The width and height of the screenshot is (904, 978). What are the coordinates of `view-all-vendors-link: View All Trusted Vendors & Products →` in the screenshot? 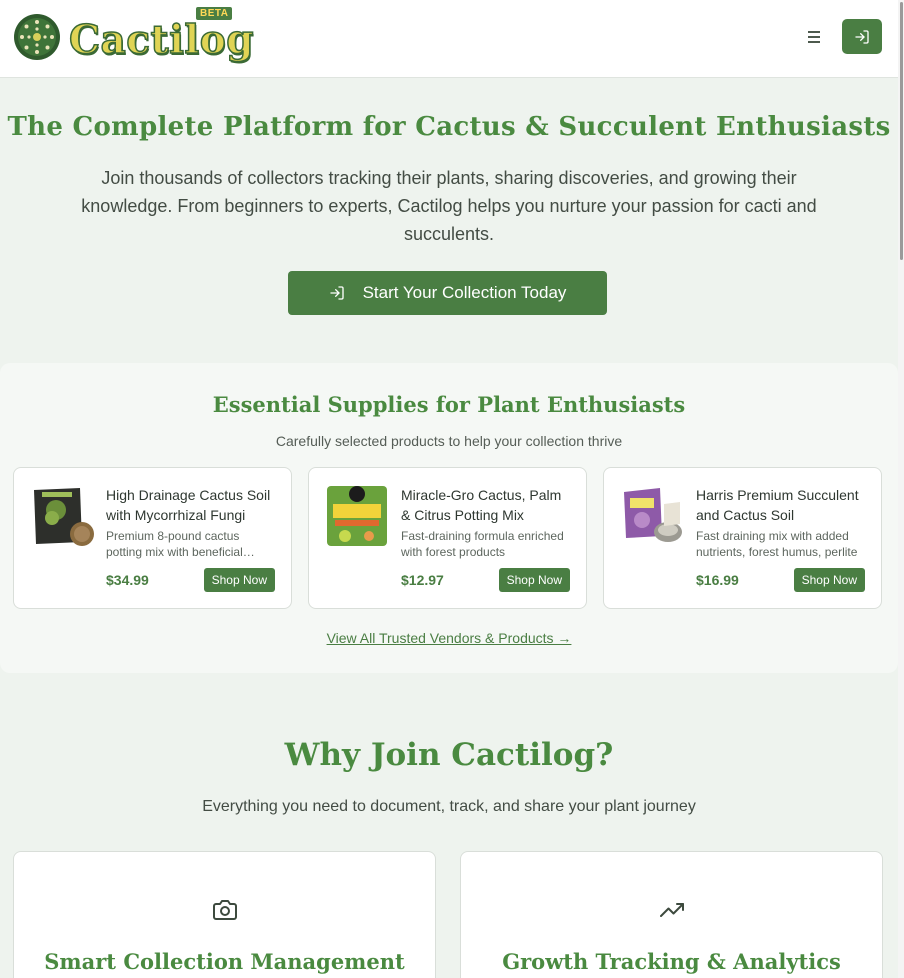 It's located at (449, 638).